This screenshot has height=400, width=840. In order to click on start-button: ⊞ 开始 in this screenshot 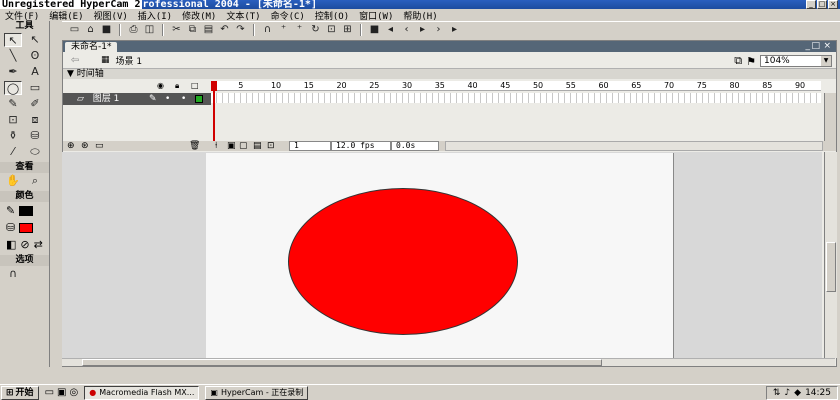, I will do `click(20, 392)`.